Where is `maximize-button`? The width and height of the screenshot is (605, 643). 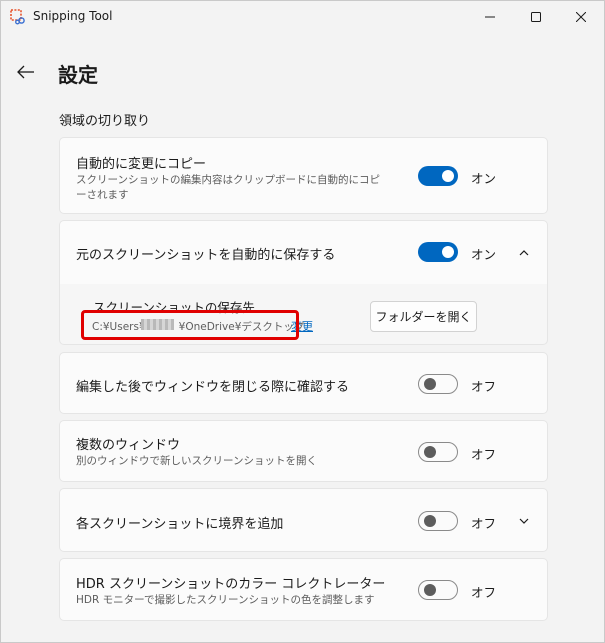
maximize-button is located at coordinates (536, 17).